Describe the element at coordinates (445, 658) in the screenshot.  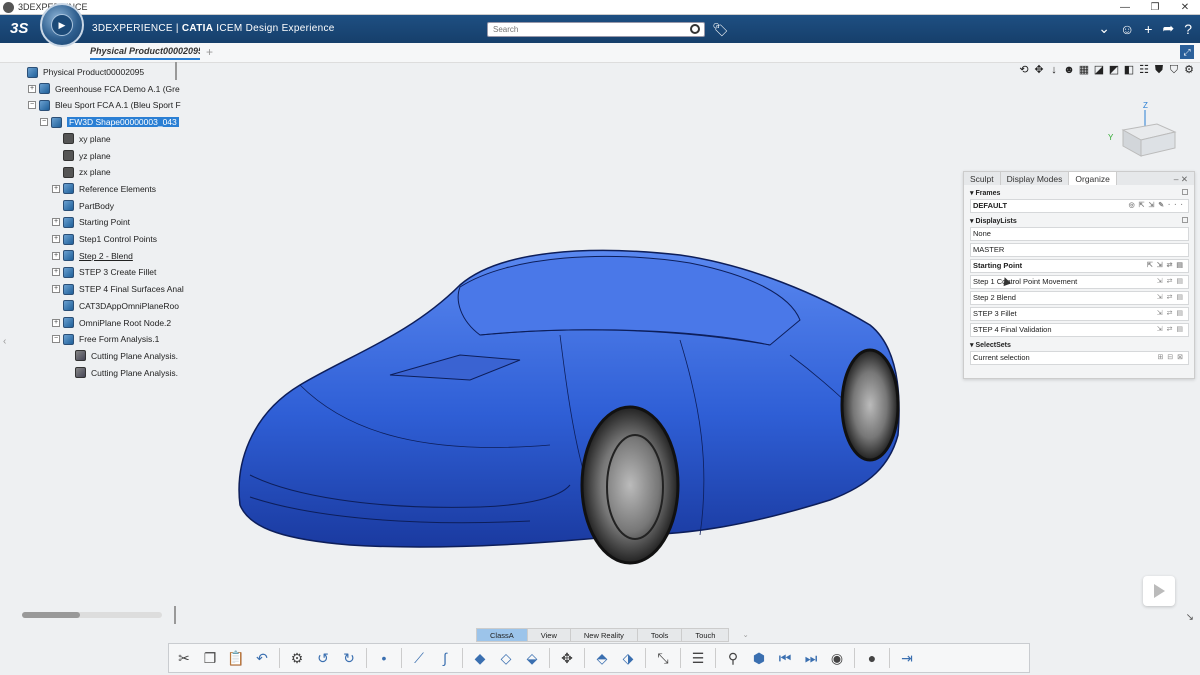
I see `spline-icon: ∫` at that location.